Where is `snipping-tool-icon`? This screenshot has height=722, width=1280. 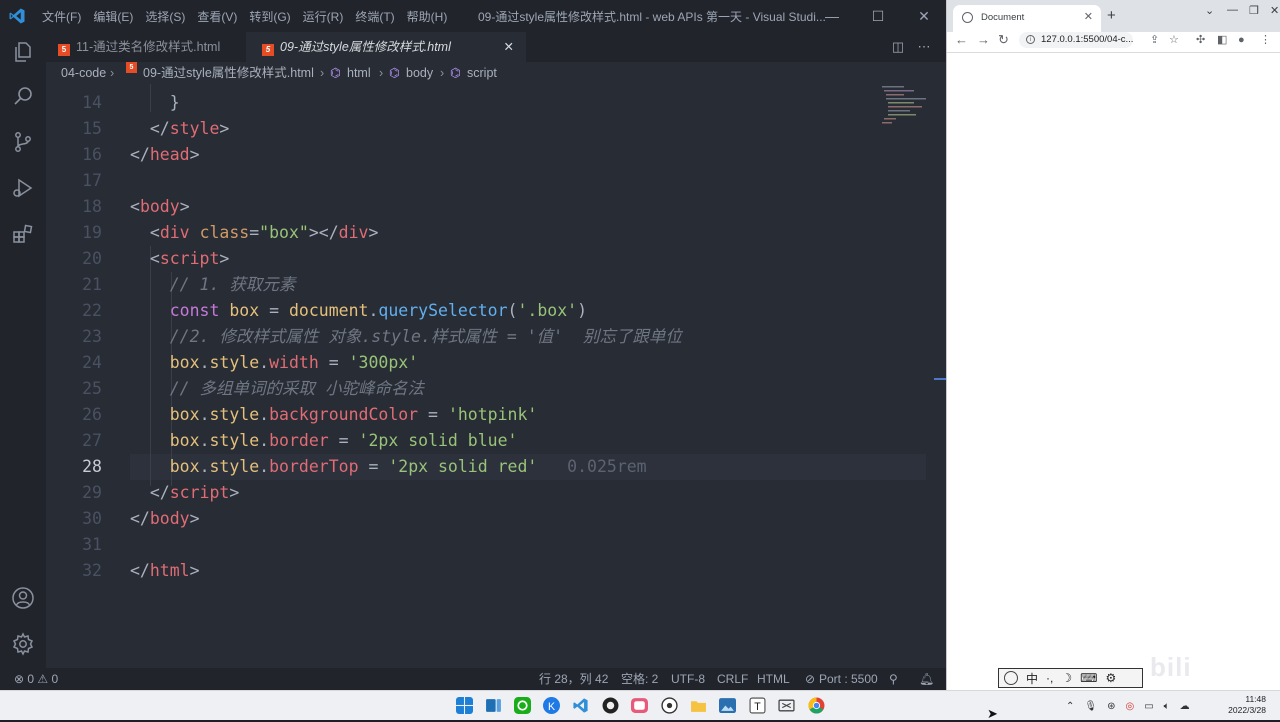 snipping-tool-icon is located at coordinates (786, 705).